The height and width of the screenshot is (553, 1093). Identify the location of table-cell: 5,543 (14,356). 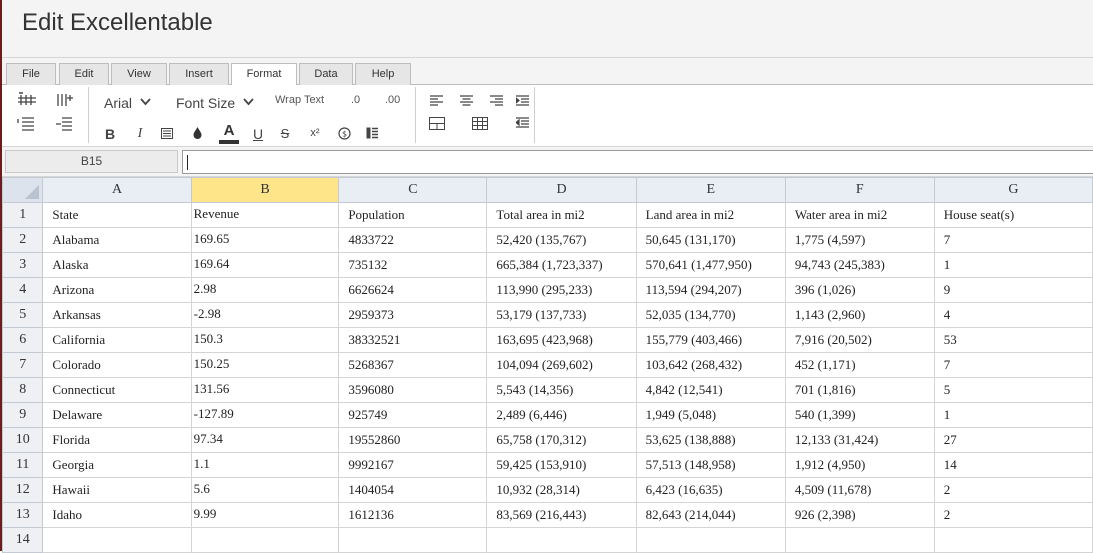
(561, 390).